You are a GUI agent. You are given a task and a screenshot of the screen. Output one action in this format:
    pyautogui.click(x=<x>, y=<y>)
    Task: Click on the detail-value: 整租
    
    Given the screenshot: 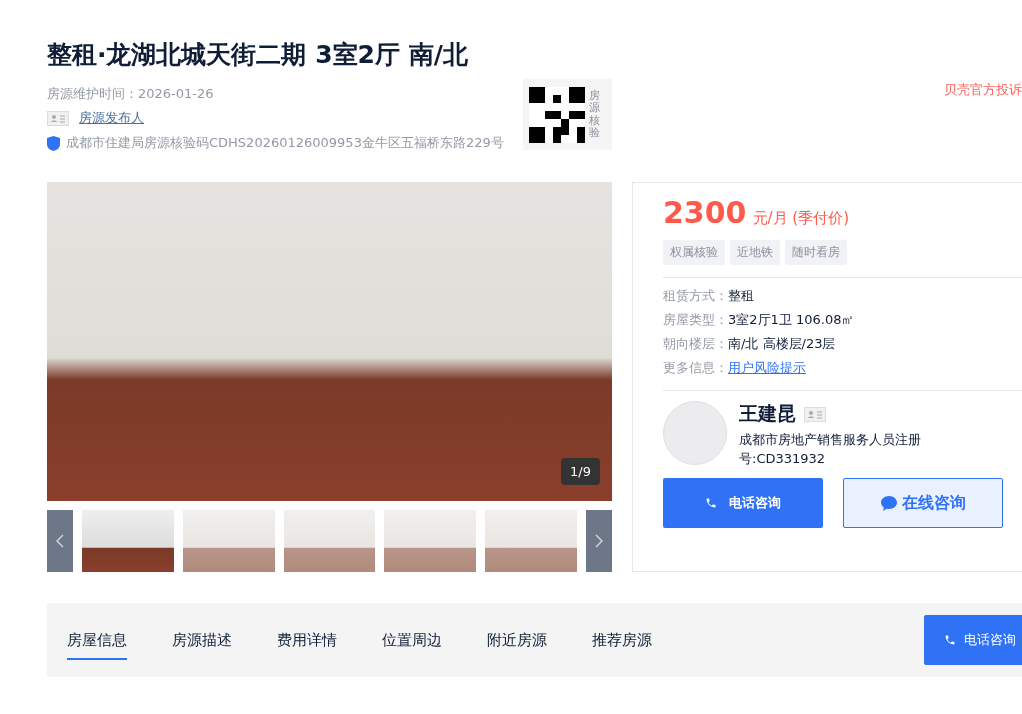 What is the action you would take?
    pyautogui.click(x=741, y=296)
    